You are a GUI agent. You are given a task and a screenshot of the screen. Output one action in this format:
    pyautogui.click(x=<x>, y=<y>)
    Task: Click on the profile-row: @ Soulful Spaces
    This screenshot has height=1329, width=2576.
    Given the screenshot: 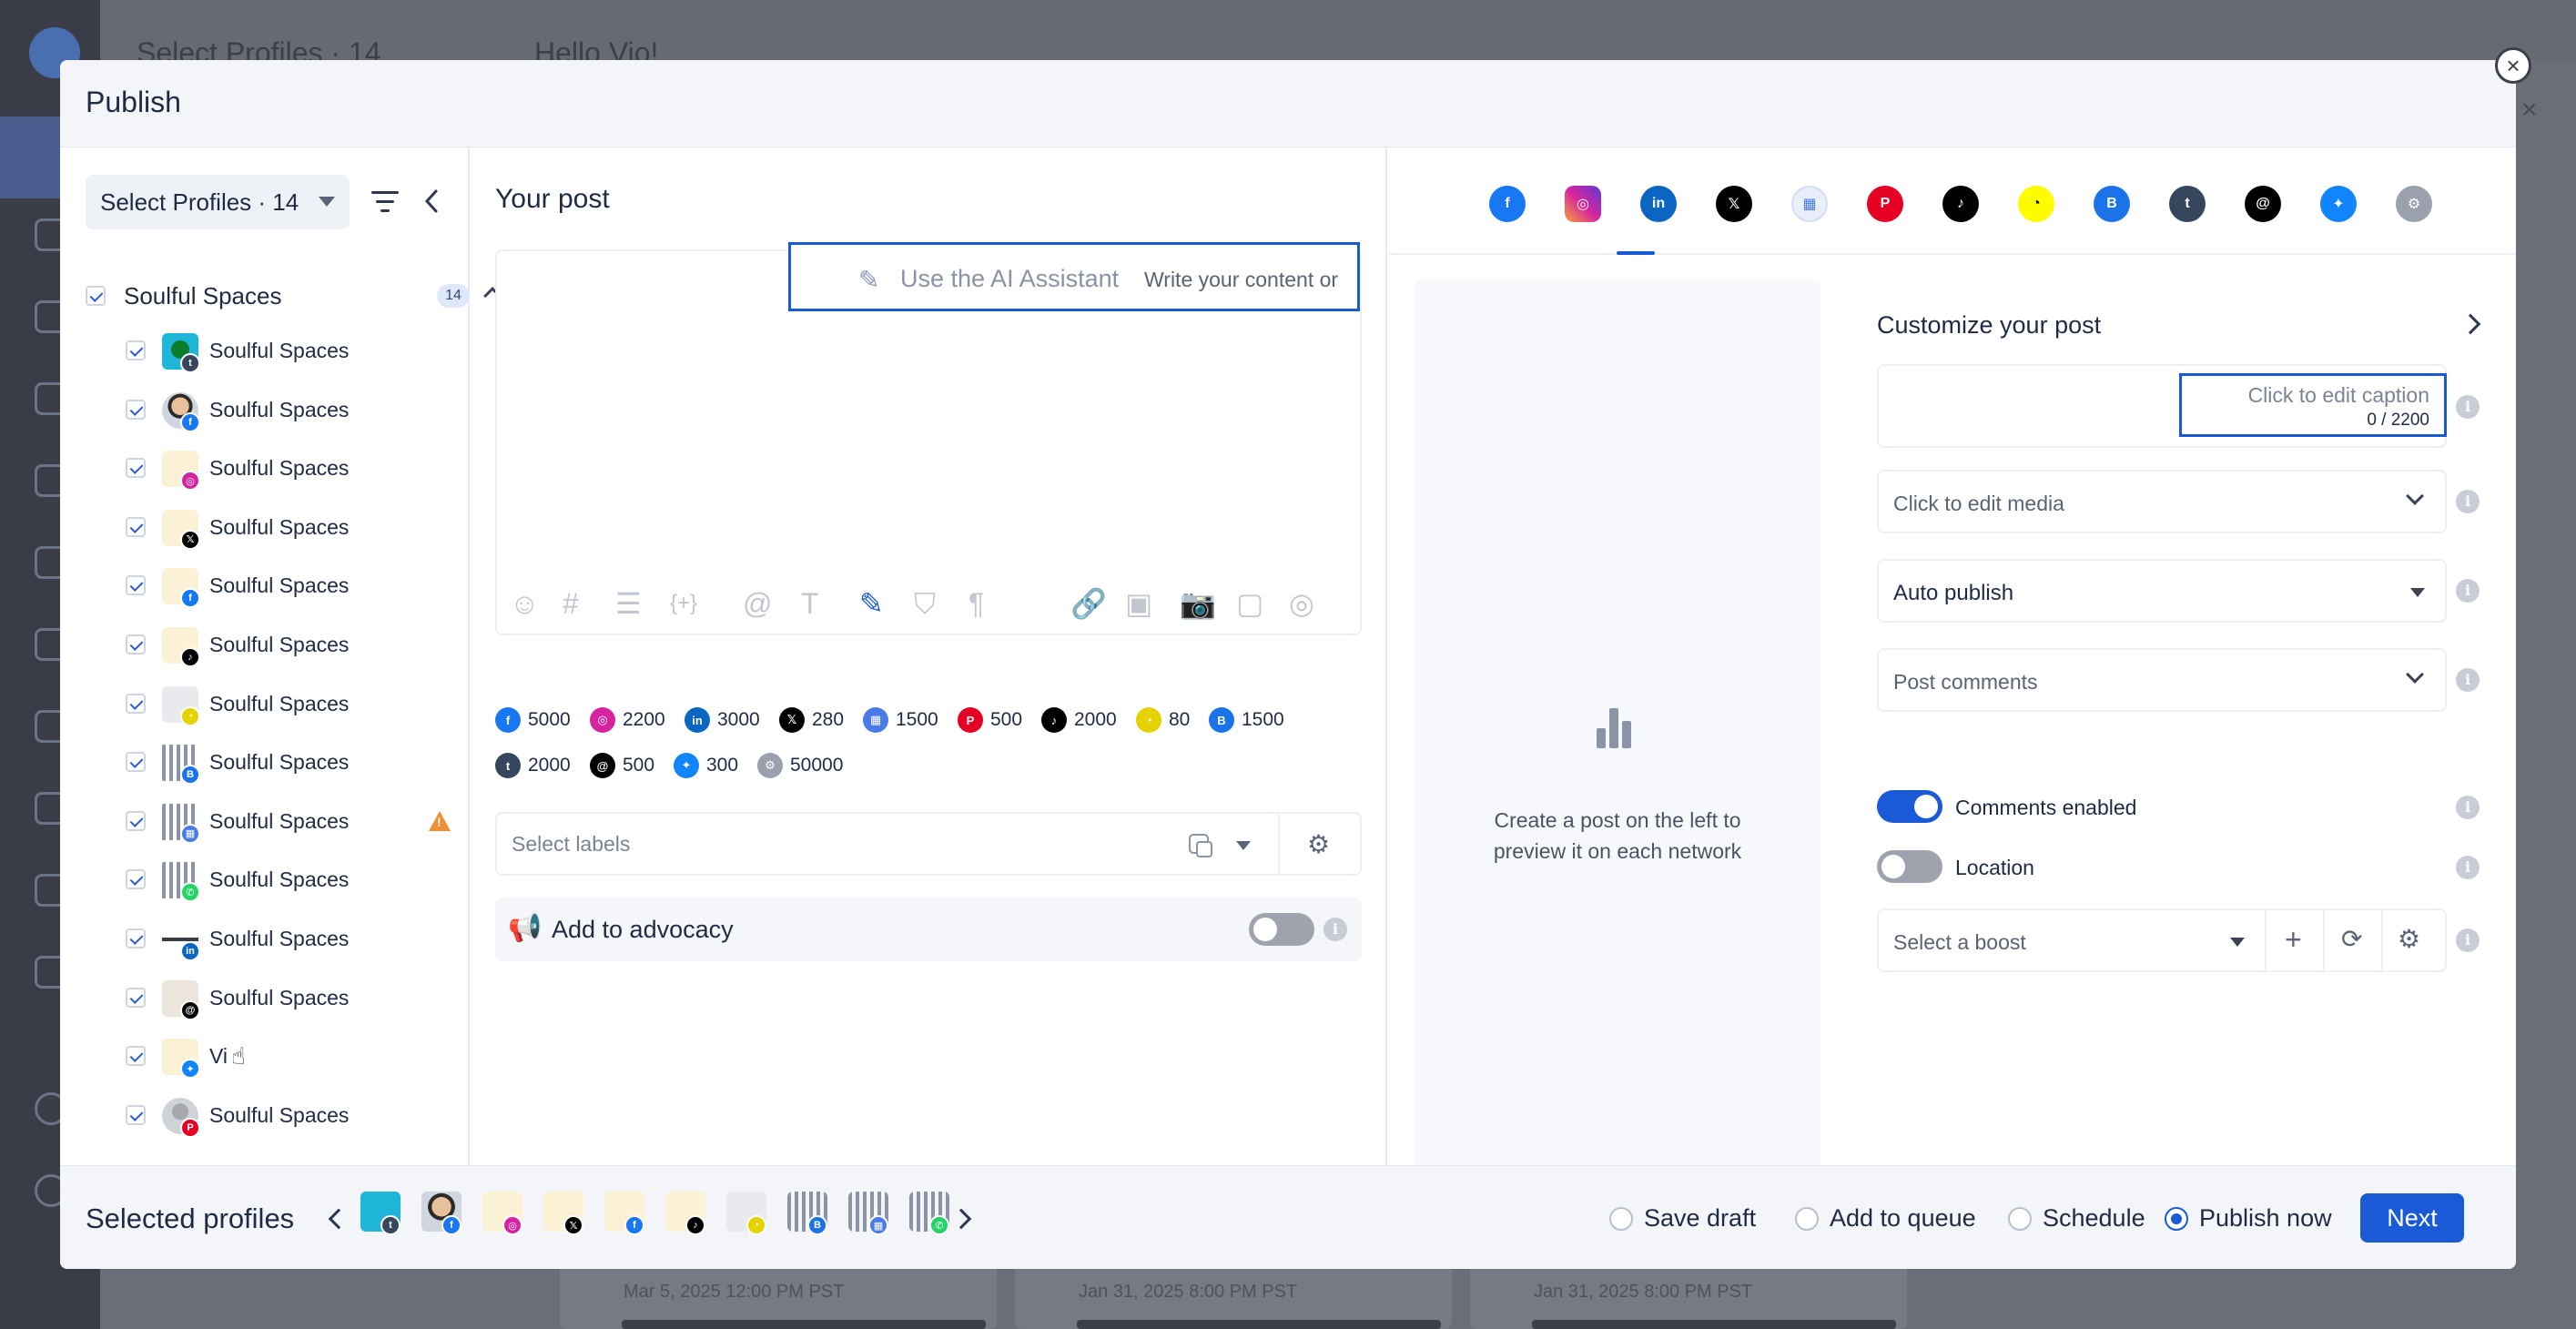 What is the action you would take?
    pyautogui.click(x=265, y=999)
    